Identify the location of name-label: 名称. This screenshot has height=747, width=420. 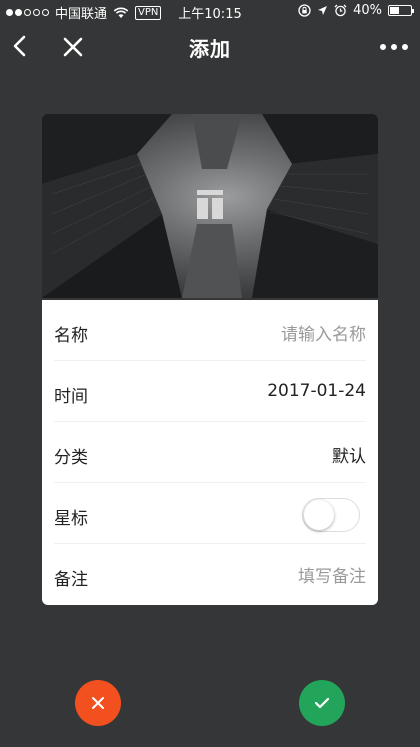
(71, 336).